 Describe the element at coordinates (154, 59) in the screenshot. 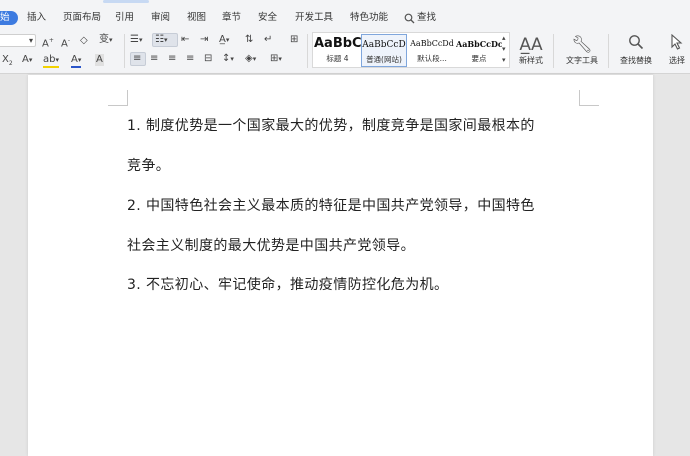

I see `align-center-icon: ≡` at that location.